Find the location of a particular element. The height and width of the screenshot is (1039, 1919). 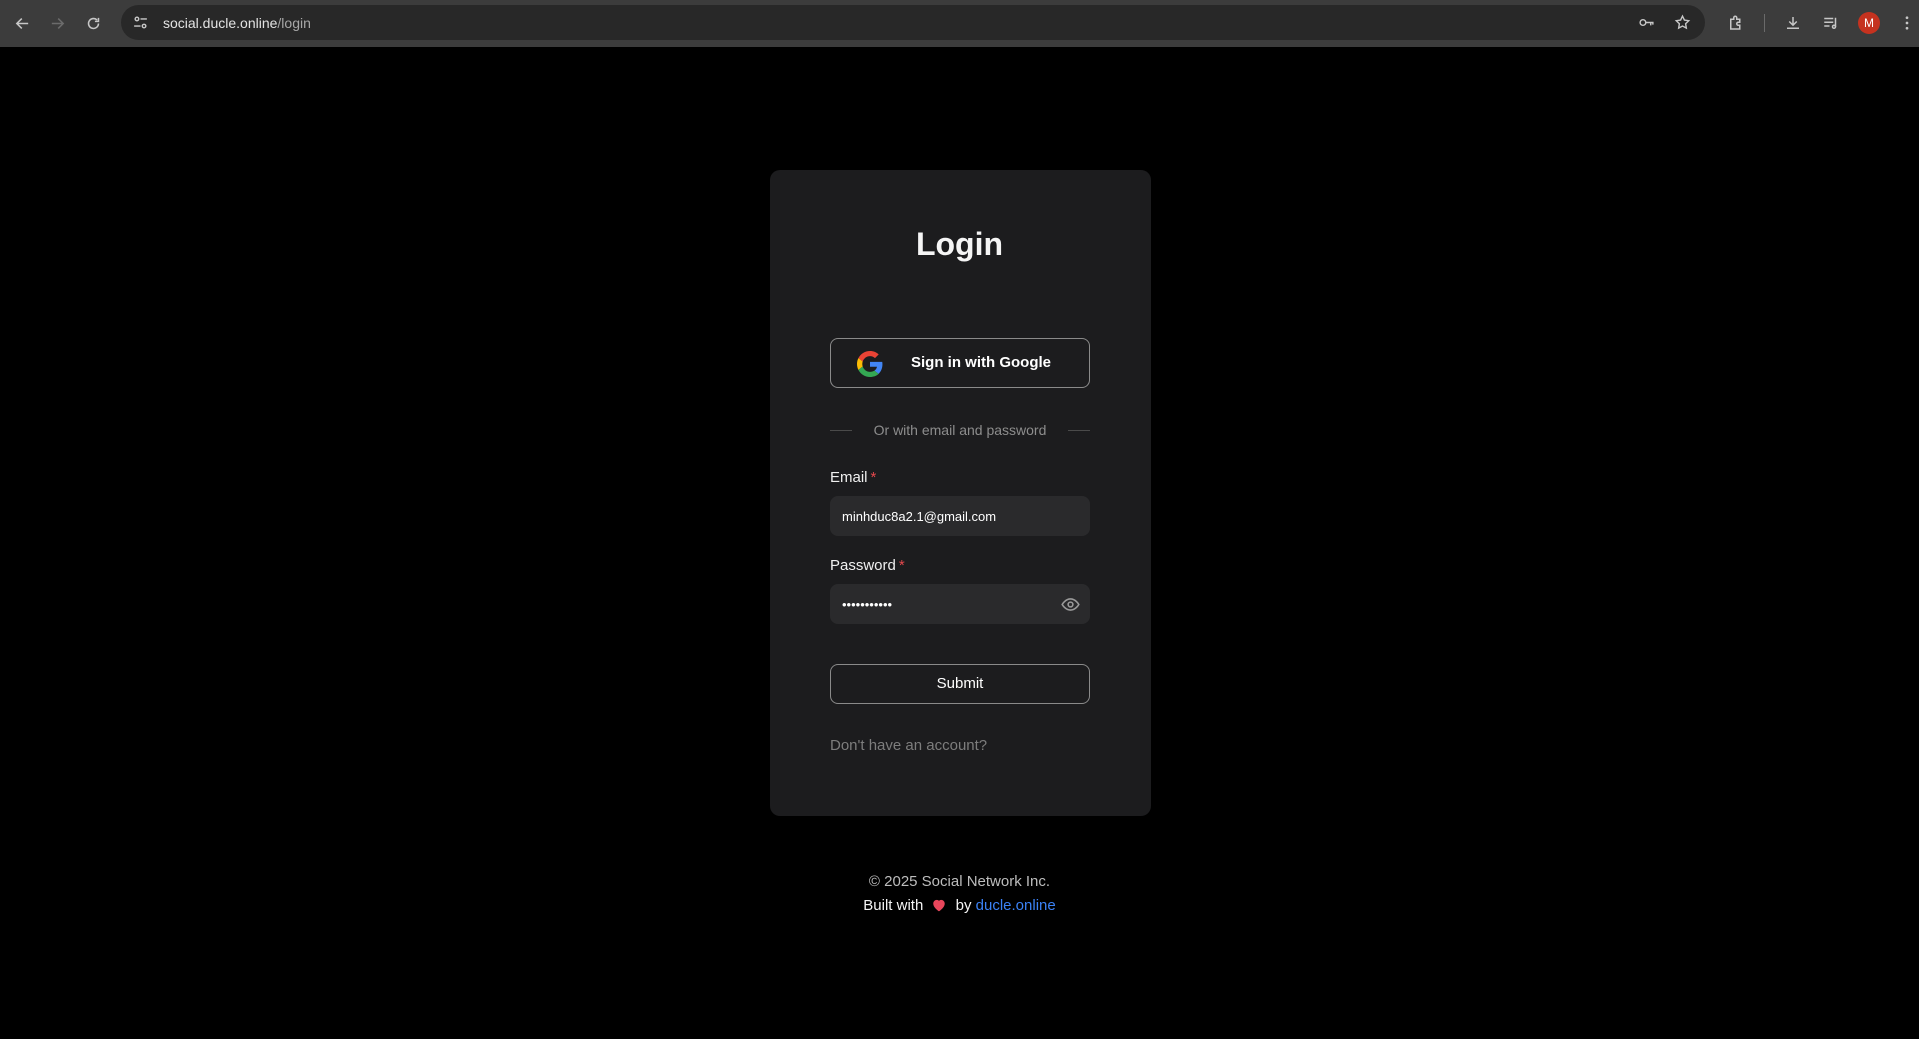

key-icon is located at coordinates (1646, 22).